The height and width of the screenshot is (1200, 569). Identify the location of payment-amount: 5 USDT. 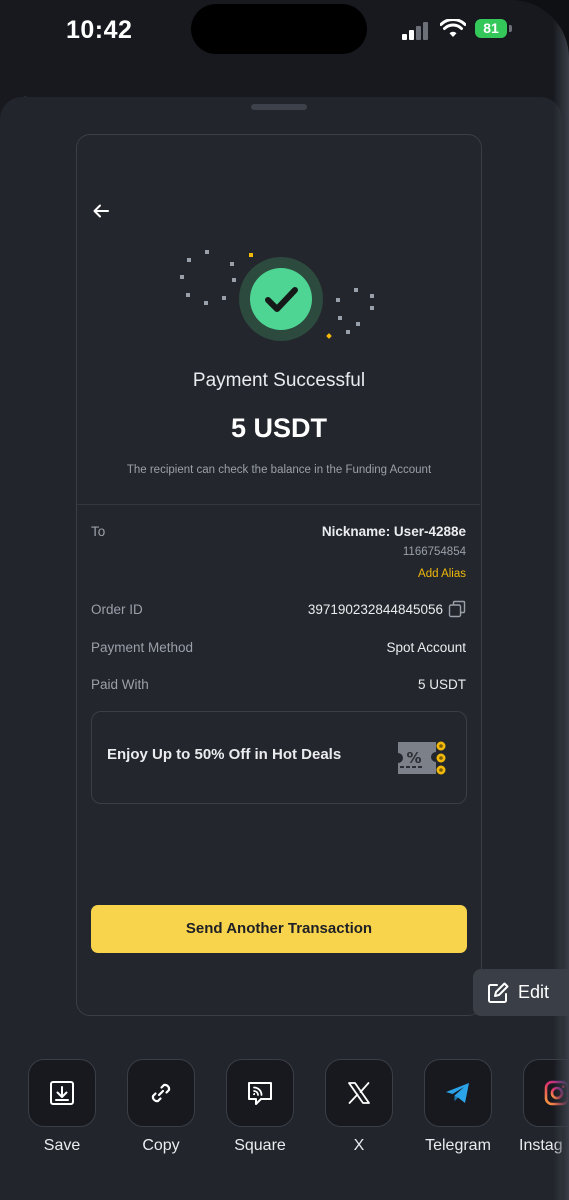
(279, 428).